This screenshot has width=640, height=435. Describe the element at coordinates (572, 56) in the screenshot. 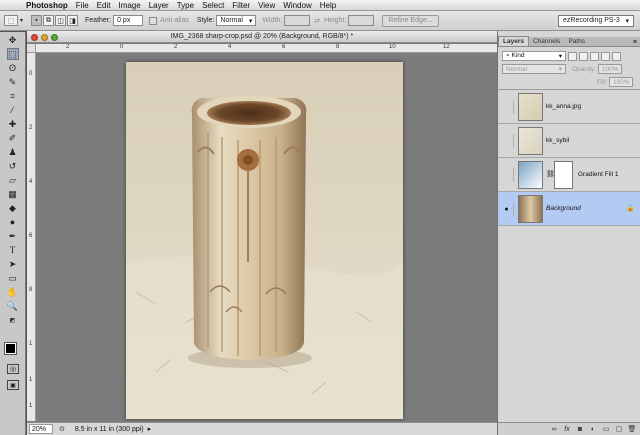

I see `filter-pixel-icon` at that location.